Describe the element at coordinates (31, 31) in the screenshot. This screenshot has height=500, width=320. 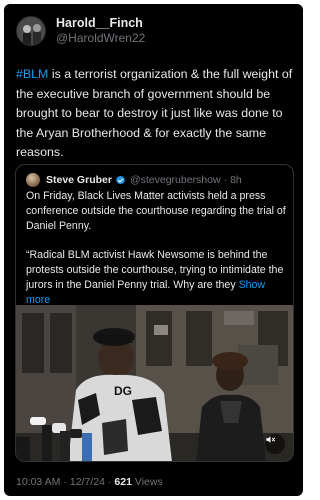
I see `author-avatar` at that location.